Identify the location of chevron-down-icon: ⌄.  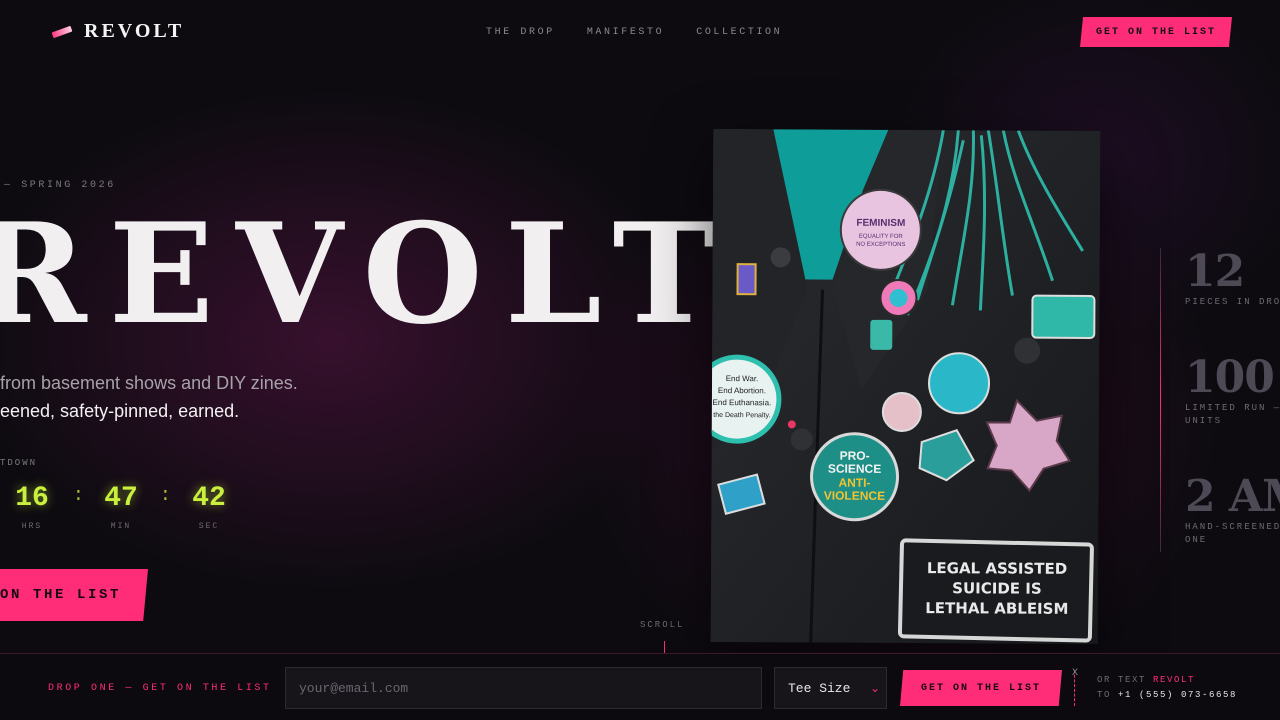
(874, 688).